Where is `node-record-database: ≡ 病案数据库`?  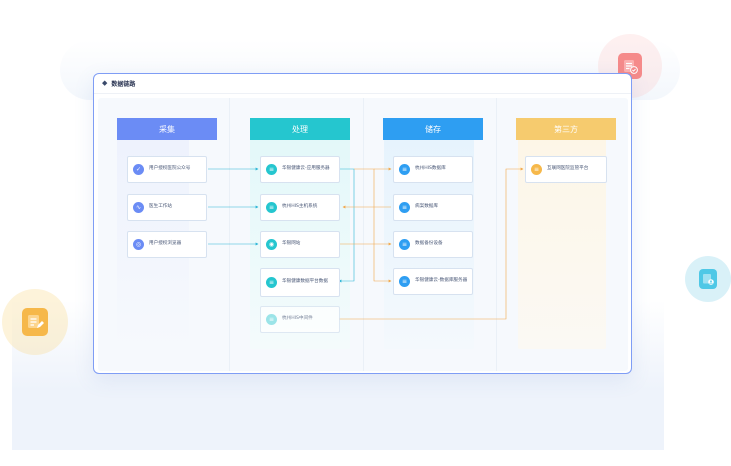 node-record-database: ≡ 病案数据库 is located at coordinates (433, 207).